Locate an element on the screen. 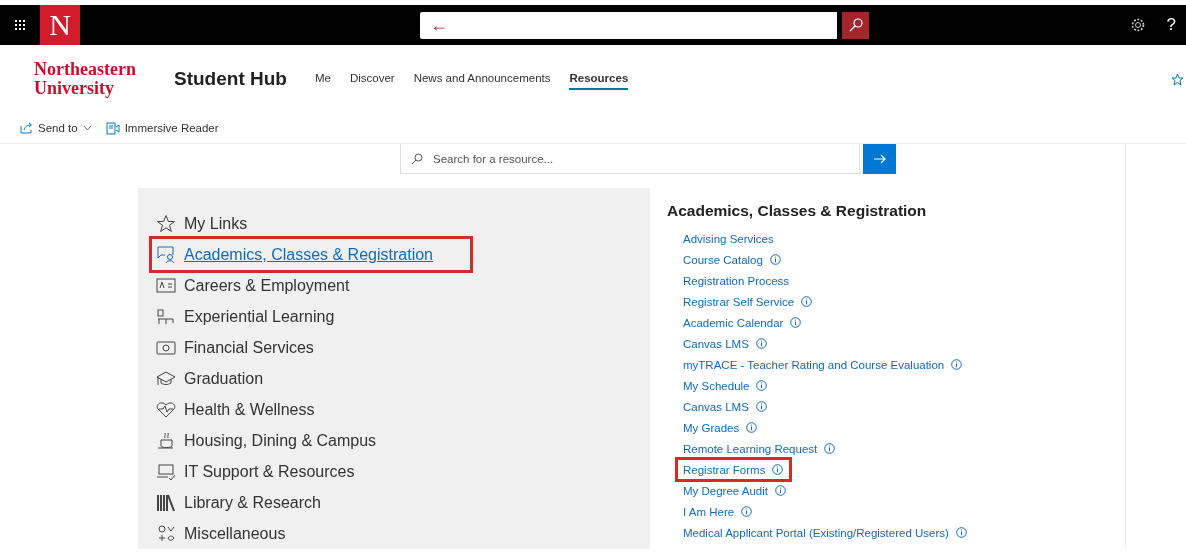  resource-link: Academic Calendar is located at coordinates (733, 322).